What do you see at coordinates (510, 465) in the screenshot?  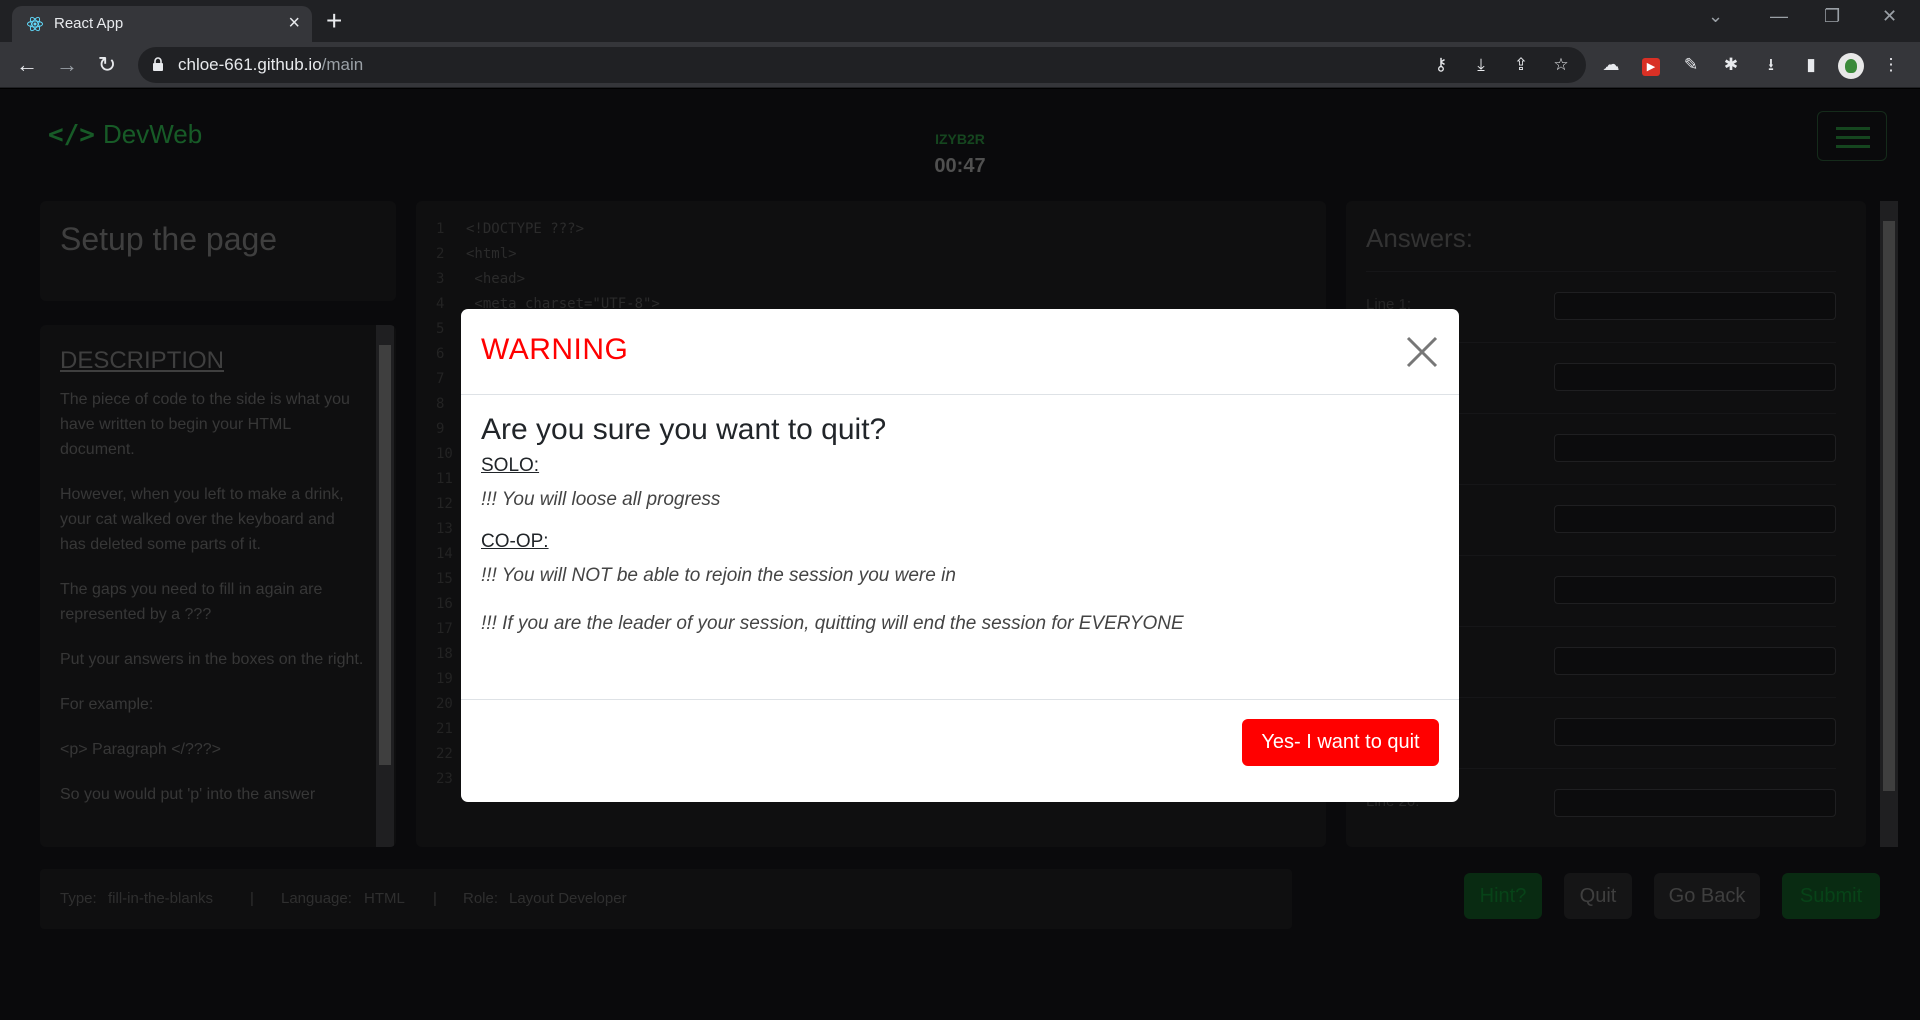 I see `solo-heading: SOLO:` at bounding box center [510, 465].